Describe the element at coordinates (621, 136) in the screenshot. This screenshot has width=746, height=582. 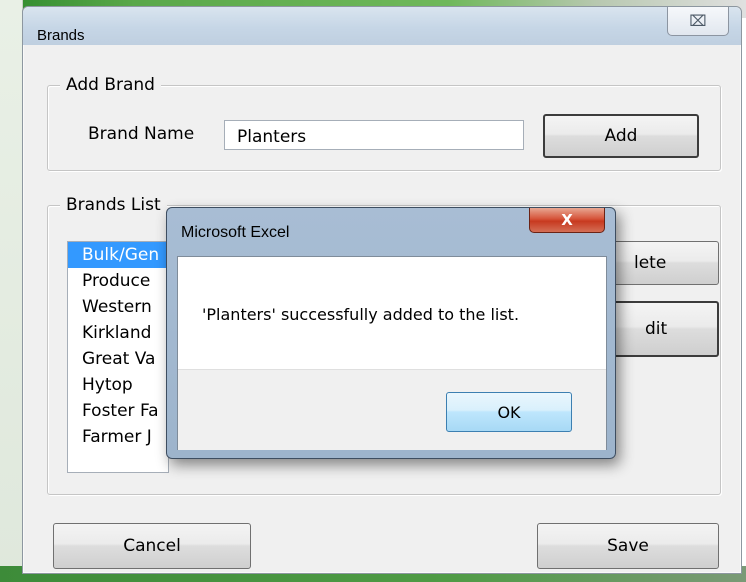
I see `add-button: Add` at that location.